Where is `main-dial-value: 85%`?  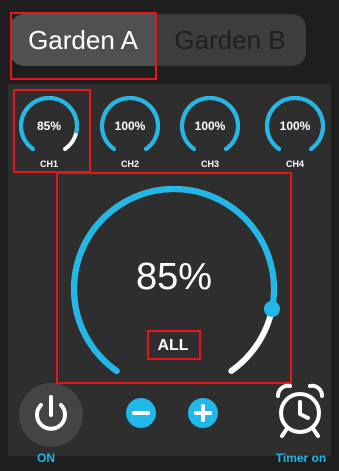
main-dial-value: 85% is located at coordinates (174, 277).